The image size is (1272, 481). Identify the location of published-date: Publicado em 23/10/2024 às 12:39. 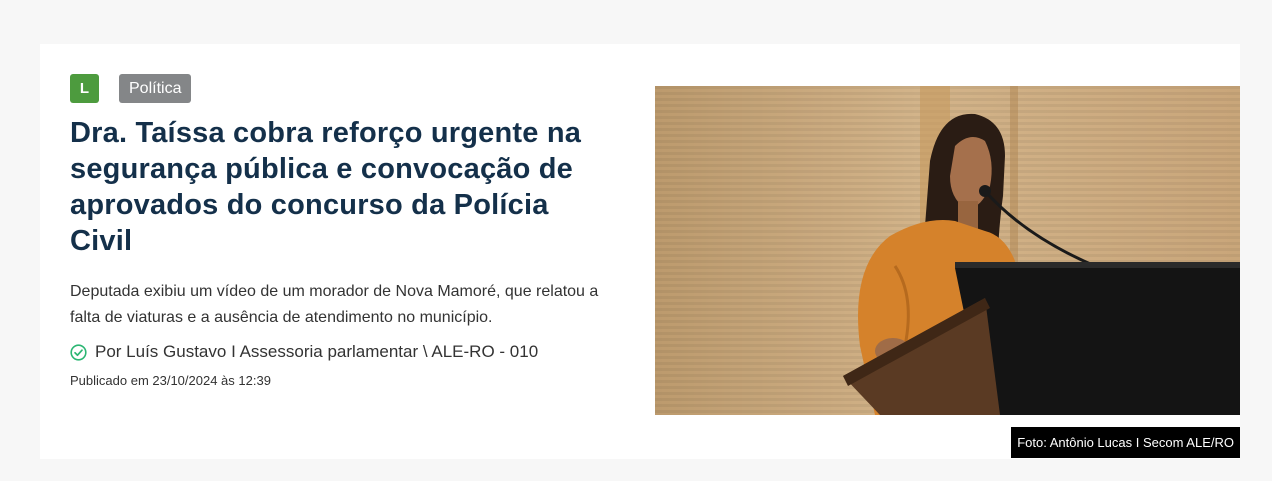
(170, 380).